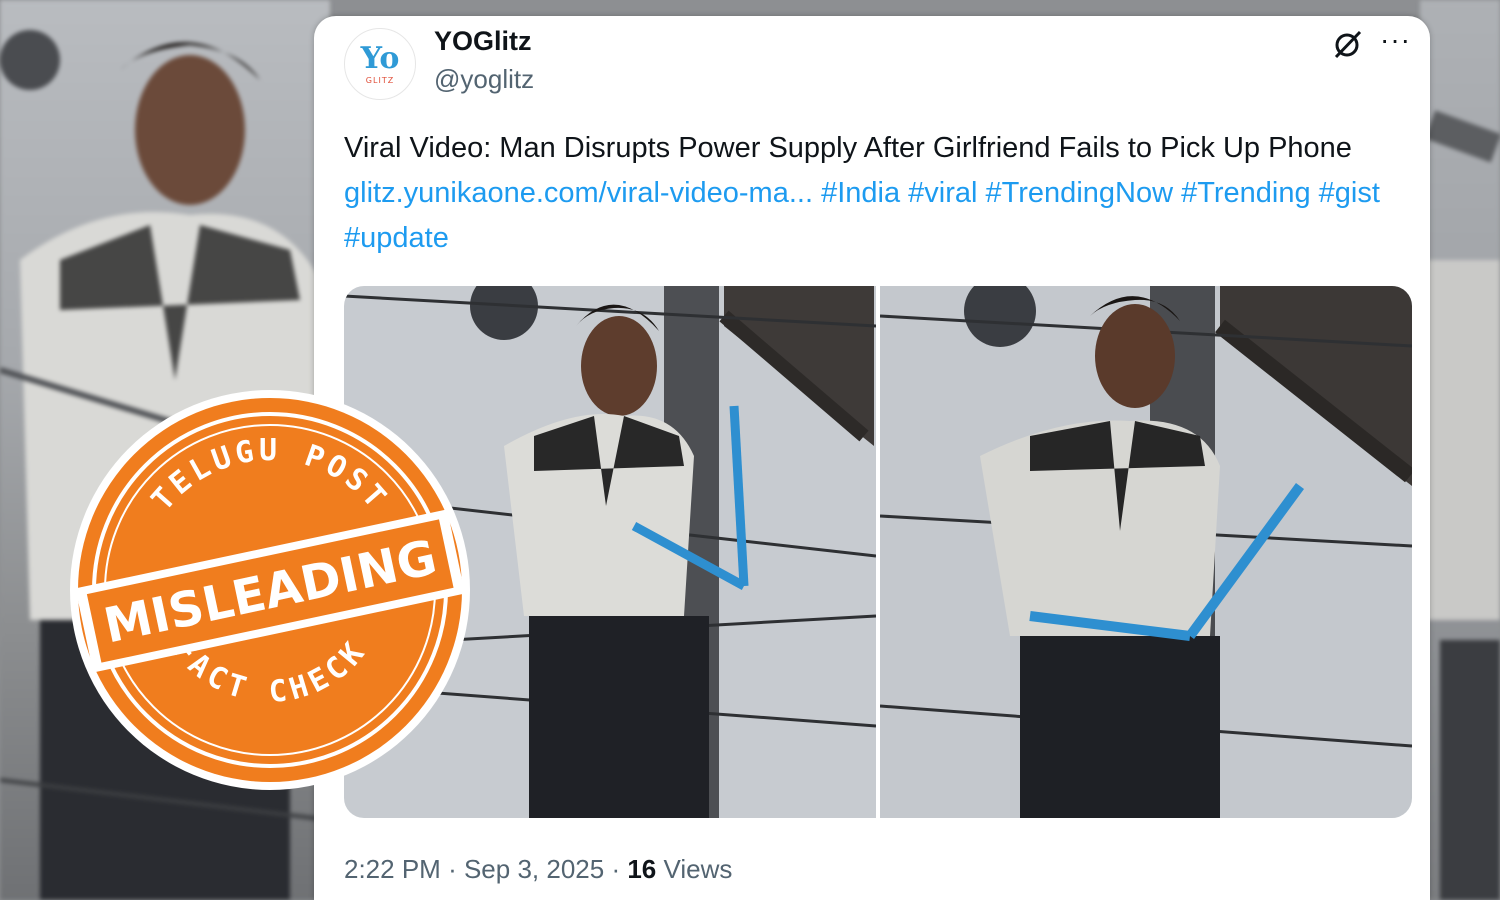 The image size is (1500, 900). I want to click on author-avatar: Yo GLITZ, so click(380, 64).